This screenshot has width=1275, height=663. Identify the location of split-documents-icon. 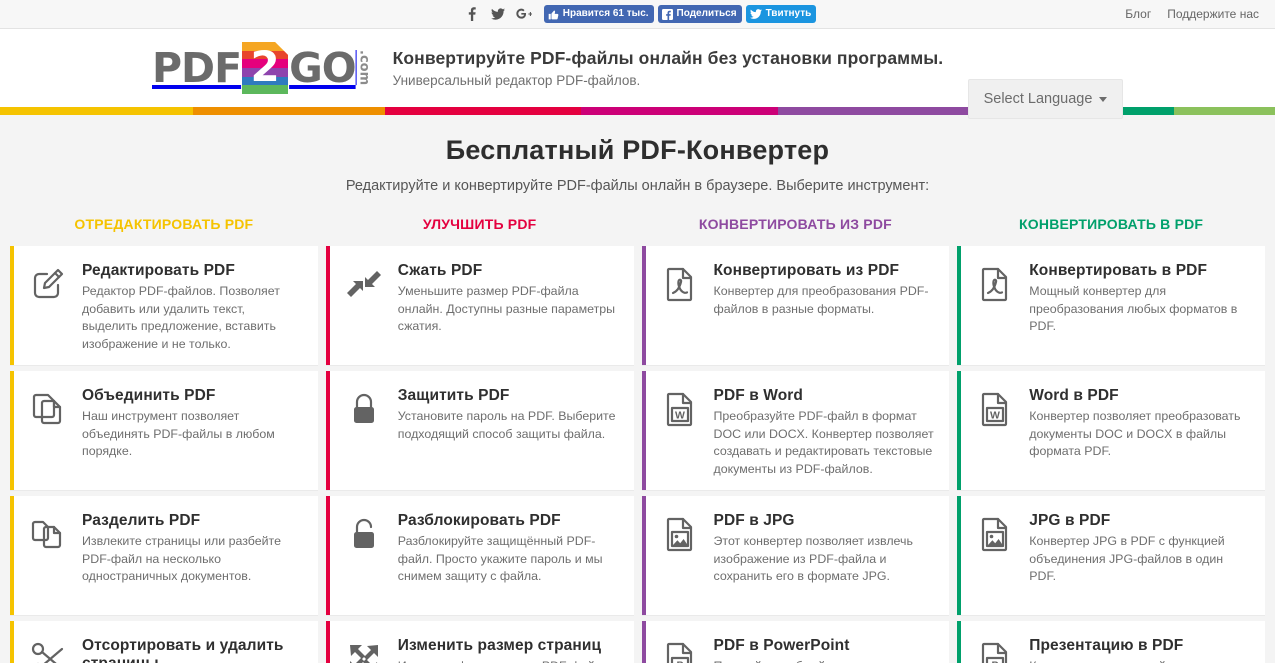
(48, 534).